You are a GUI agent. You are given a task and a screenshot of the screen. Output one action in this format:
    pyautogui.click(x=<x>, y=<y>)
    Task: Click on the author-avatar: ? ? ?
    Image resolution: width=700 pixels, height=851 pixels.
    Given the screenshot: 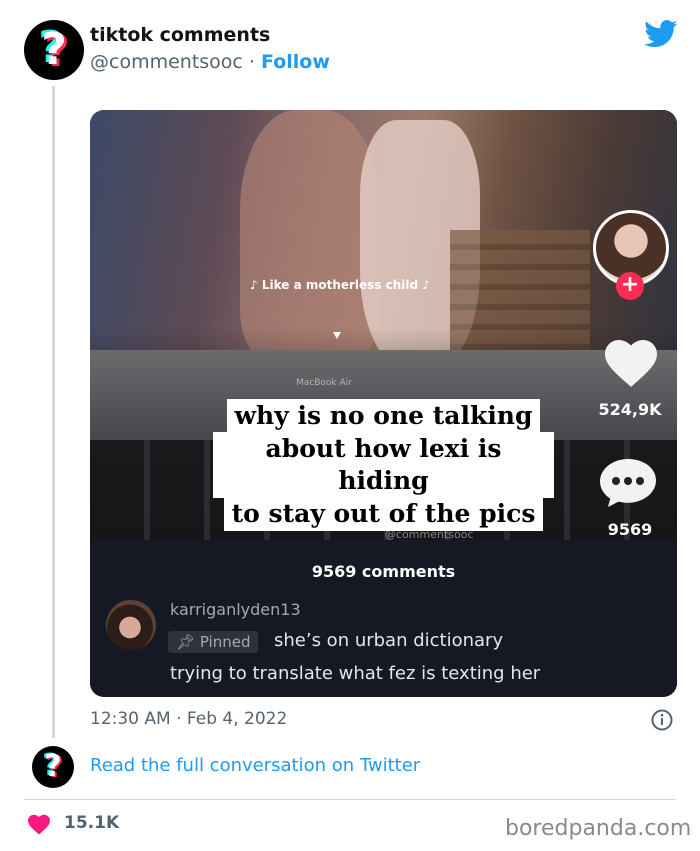 What is the action you would take?
    pyautogui.click(x=54, y=50)
    